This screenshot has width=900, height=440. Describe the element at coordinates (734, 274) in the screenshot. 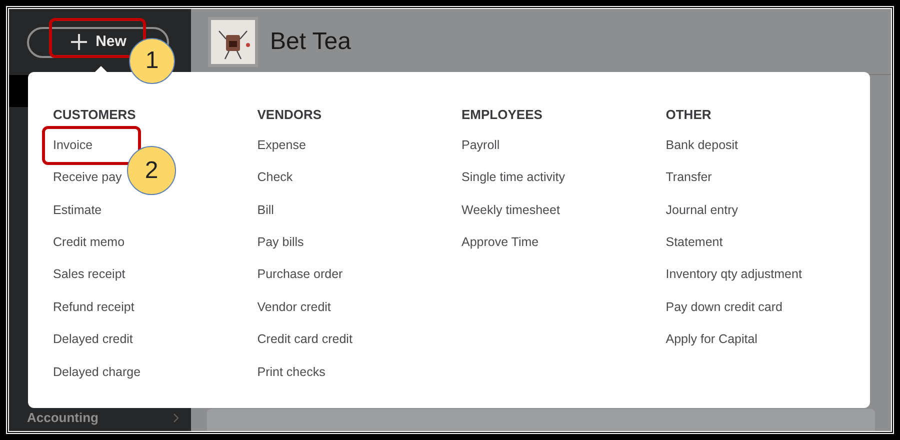

I see `menu-item: Inventory qty adjustment` at that location.